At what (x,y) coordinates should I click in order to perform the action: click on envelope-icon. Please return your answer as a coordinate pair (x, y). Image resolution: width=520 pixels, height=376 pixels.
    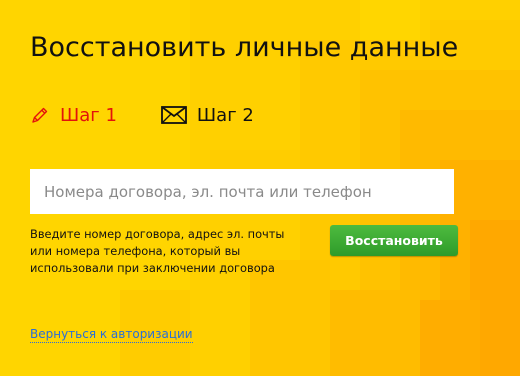
    Looking at the image, I should click on (174, 115).